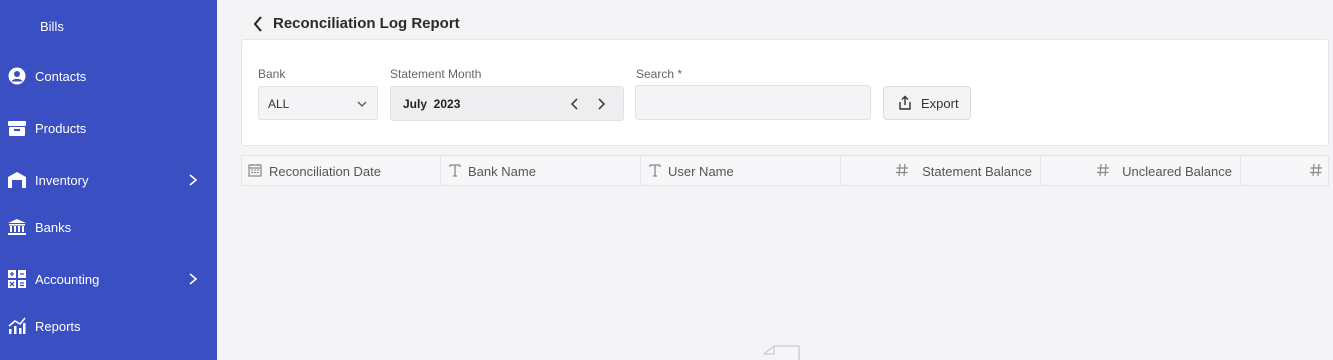 The image size is (1333, 360). I want to click on column-header-bank-name: Bank Name, so click(541, 170).